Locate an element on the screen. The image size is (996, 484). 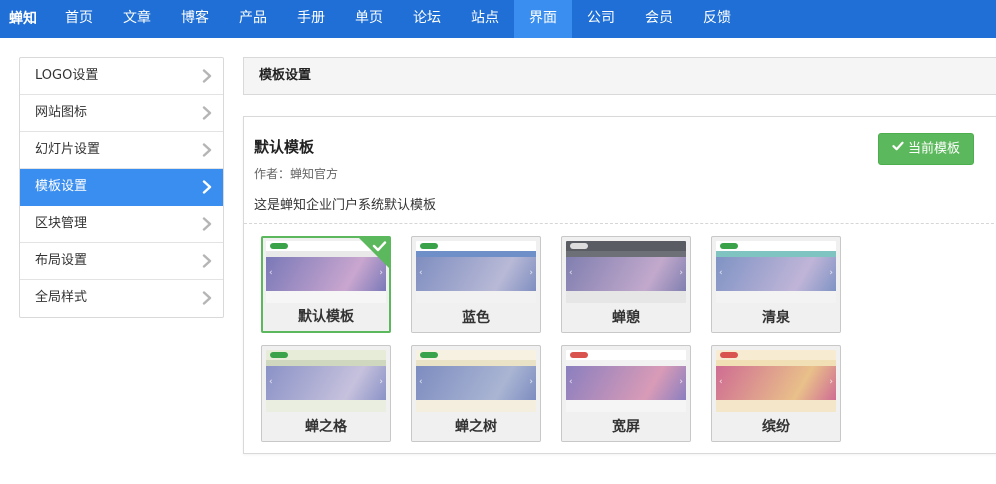
sidebar-item: 网站图标 is located at coordinates (121, 113).